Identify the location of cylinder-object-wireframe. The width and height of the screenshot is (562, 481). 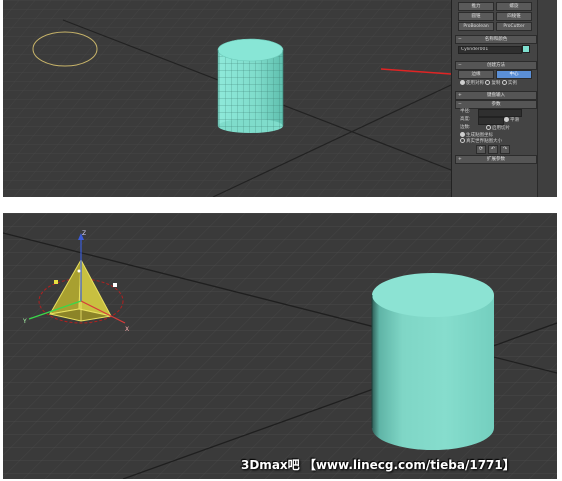
(250, 85).